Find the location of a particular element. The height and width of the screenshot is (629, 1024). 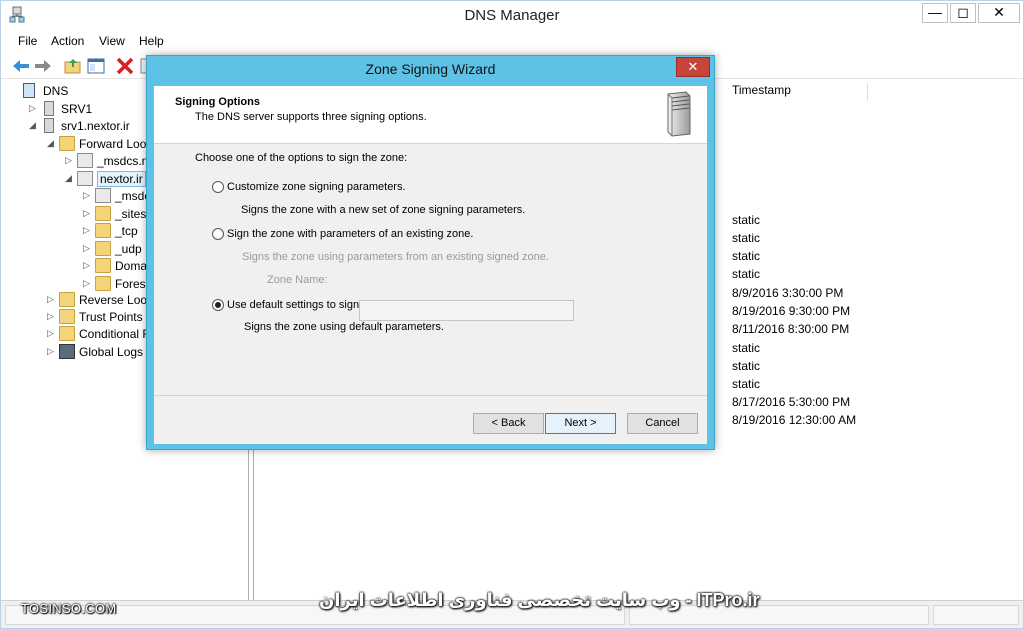

list-item-timestamp: 8/19/2016 9:30:00 PM is located at coordinates (791, 311).